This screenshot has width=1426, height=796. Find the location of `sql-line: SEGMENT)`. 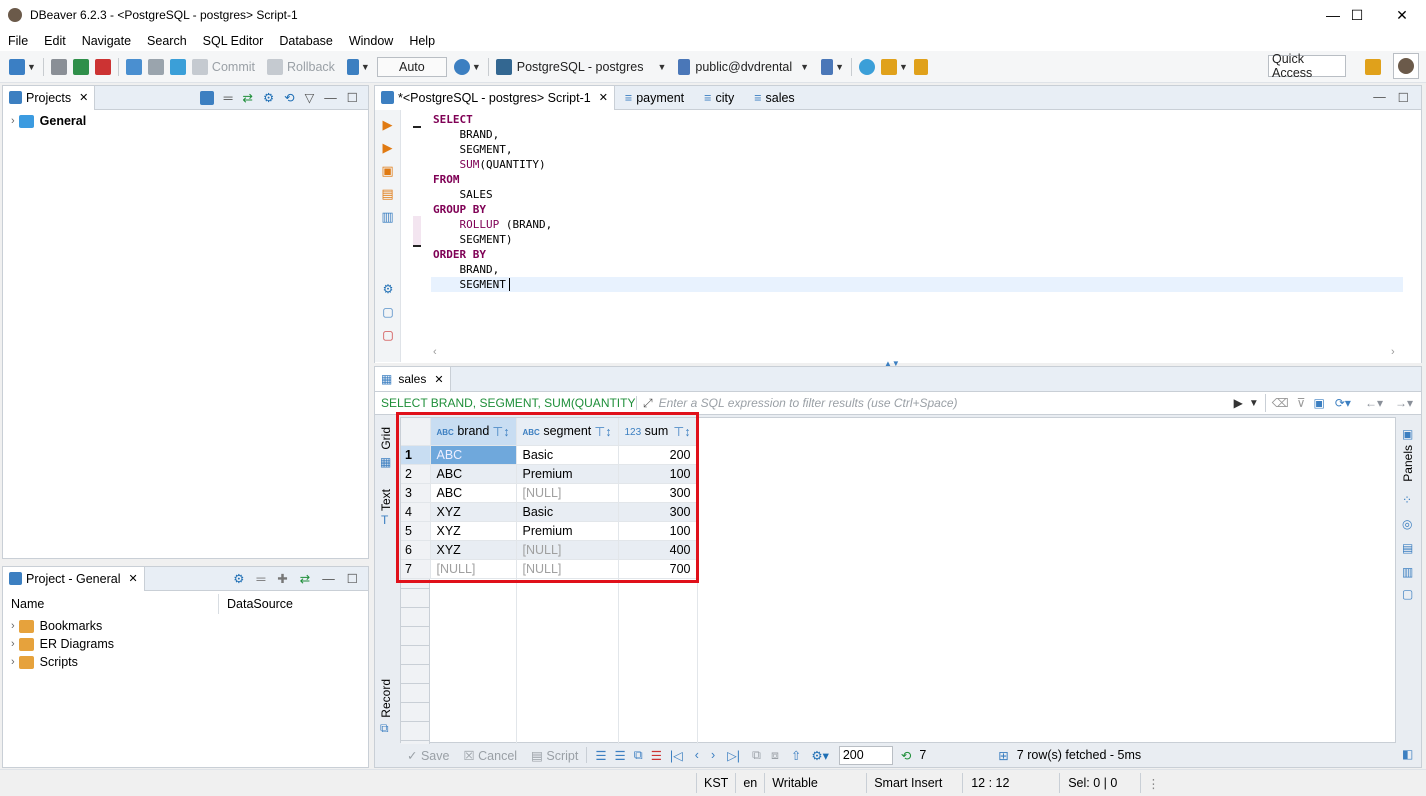

sql-line: SEGMENT) is located at coordinates (492, 239).